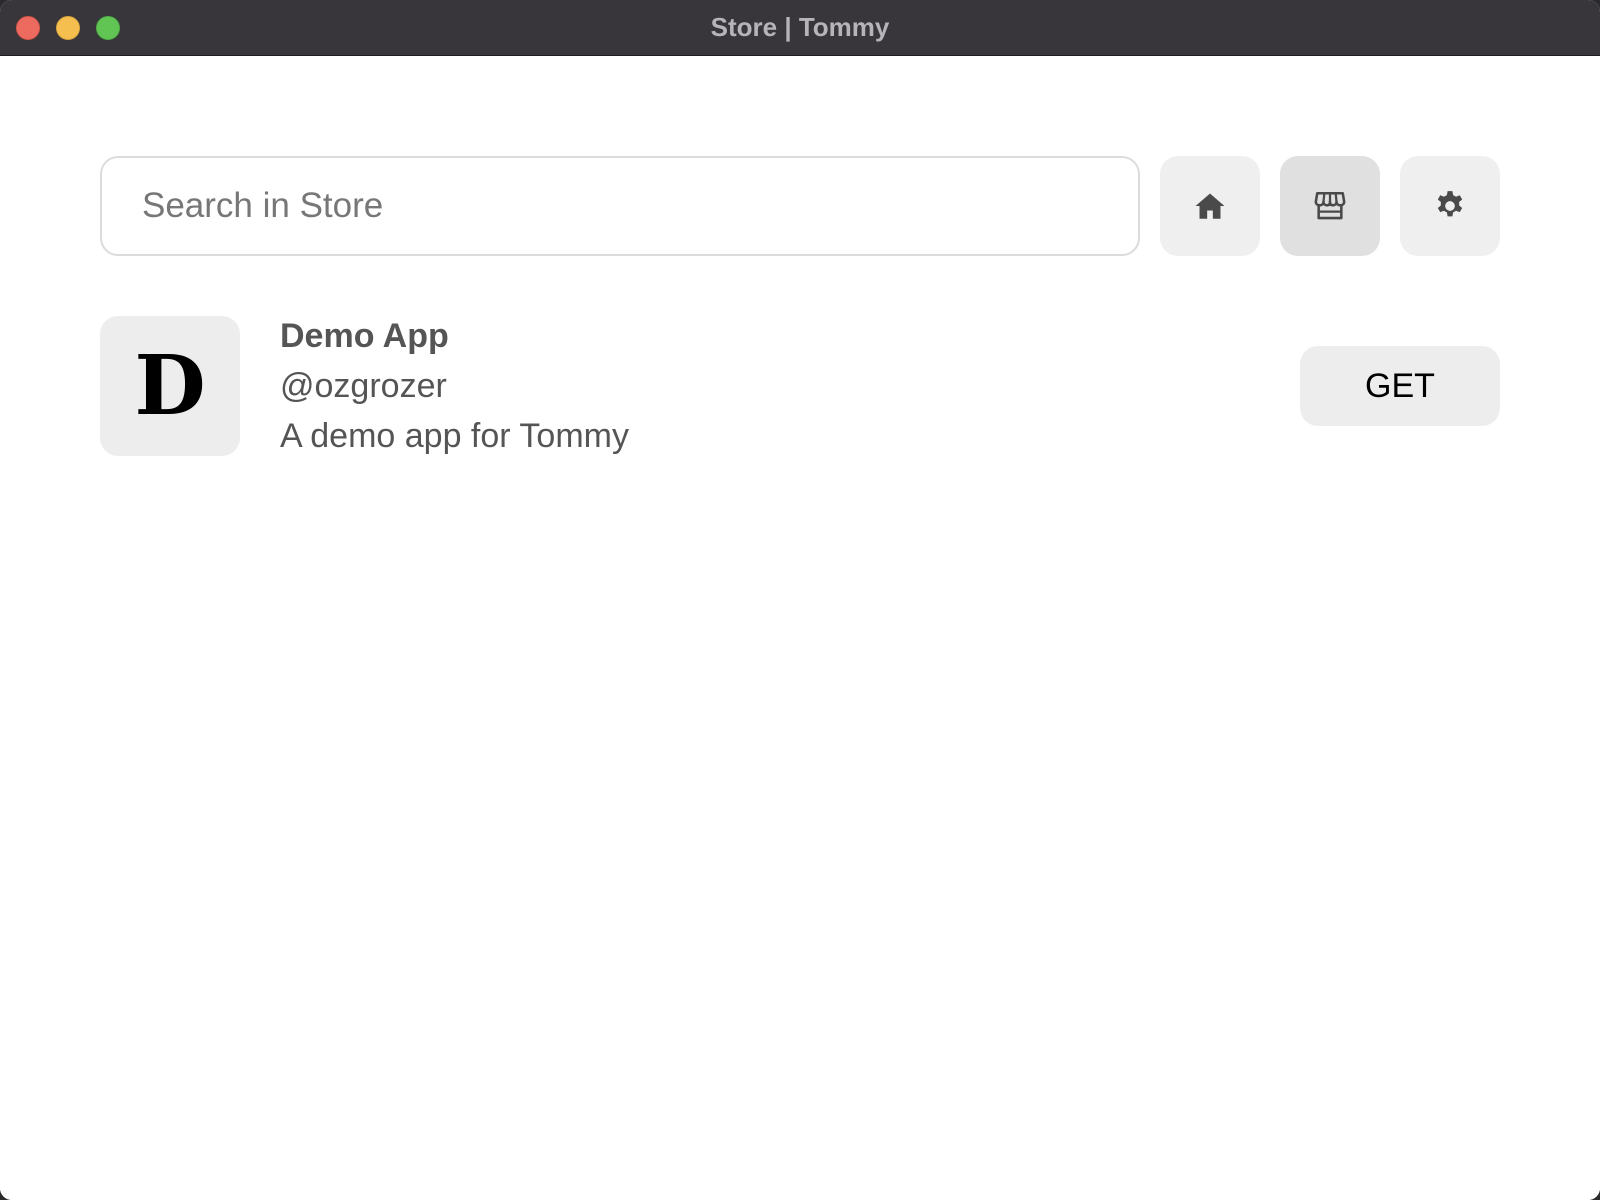 The image size is (1600, 1200). I want to click on app-author: @ozgrozer, so click(363, 386).